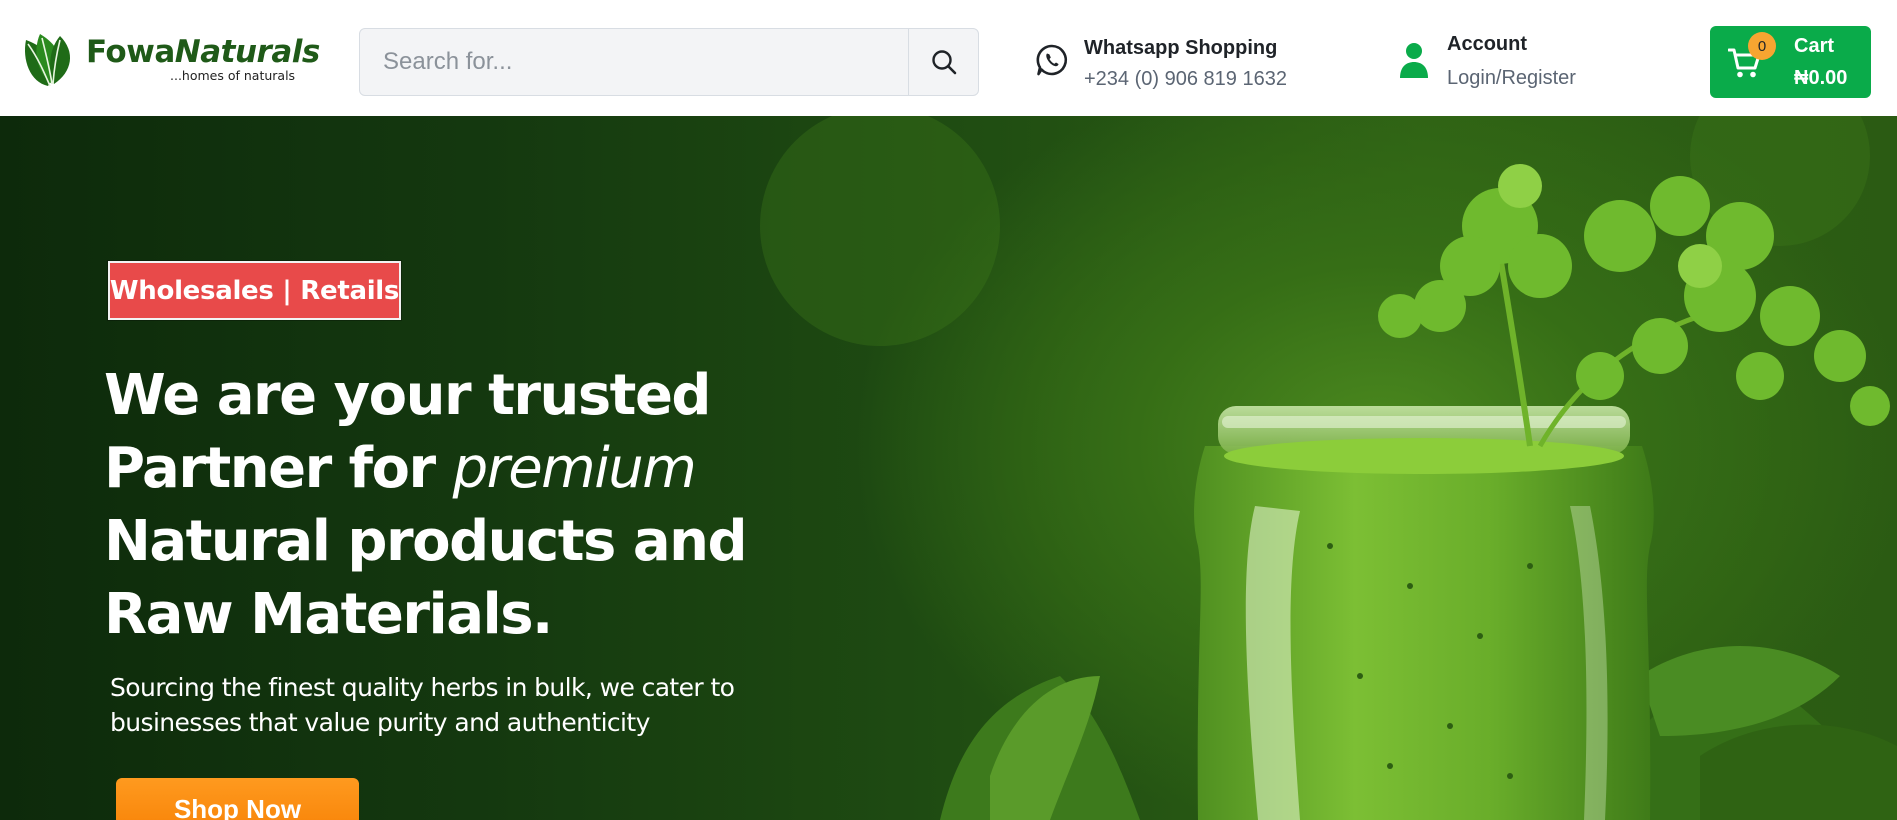 The image size is (1897, 820). Describe the element at coordinates (1511, 78) in the screenshot. I see `login-register-link: Login/Register` at that location.